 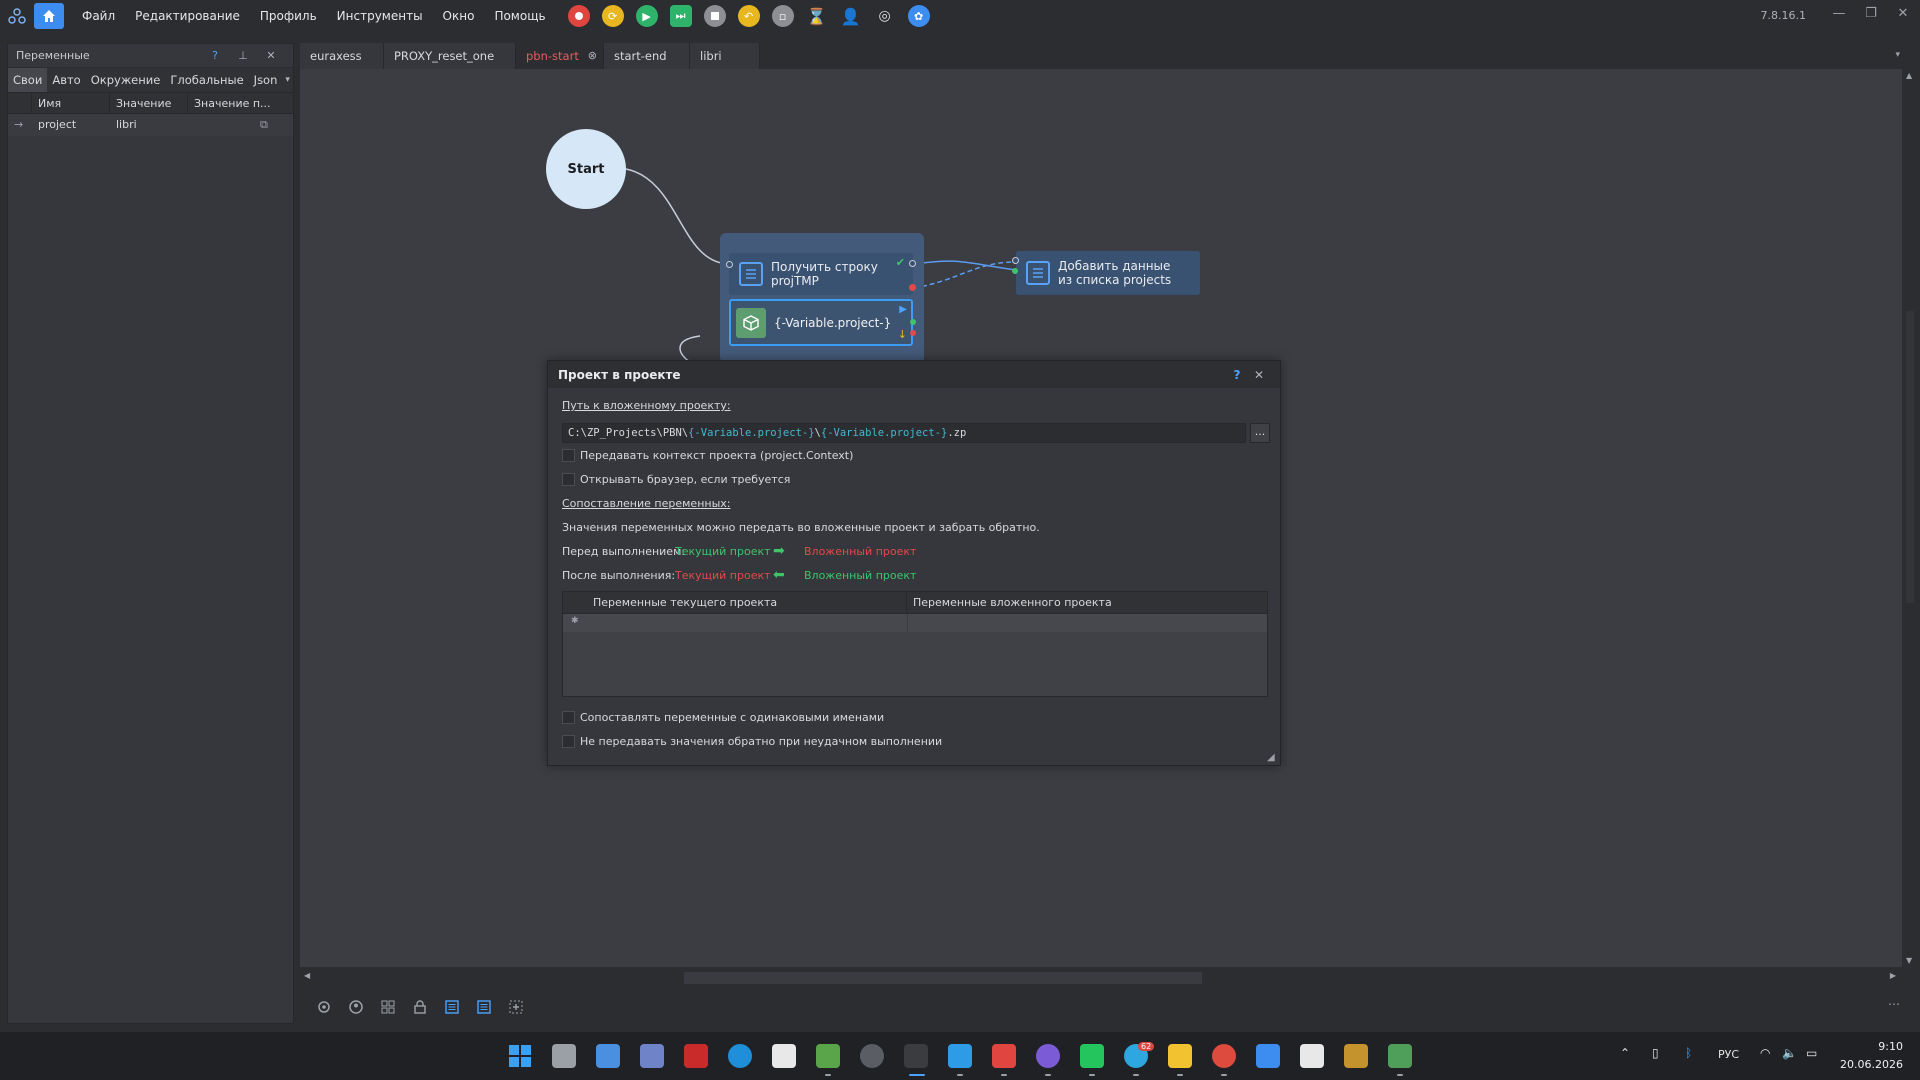 What do you see at coordinates (568, 741) in the screenshot?
I see `no-return-on-fail-checkbox` at bounding box center [568, 741].